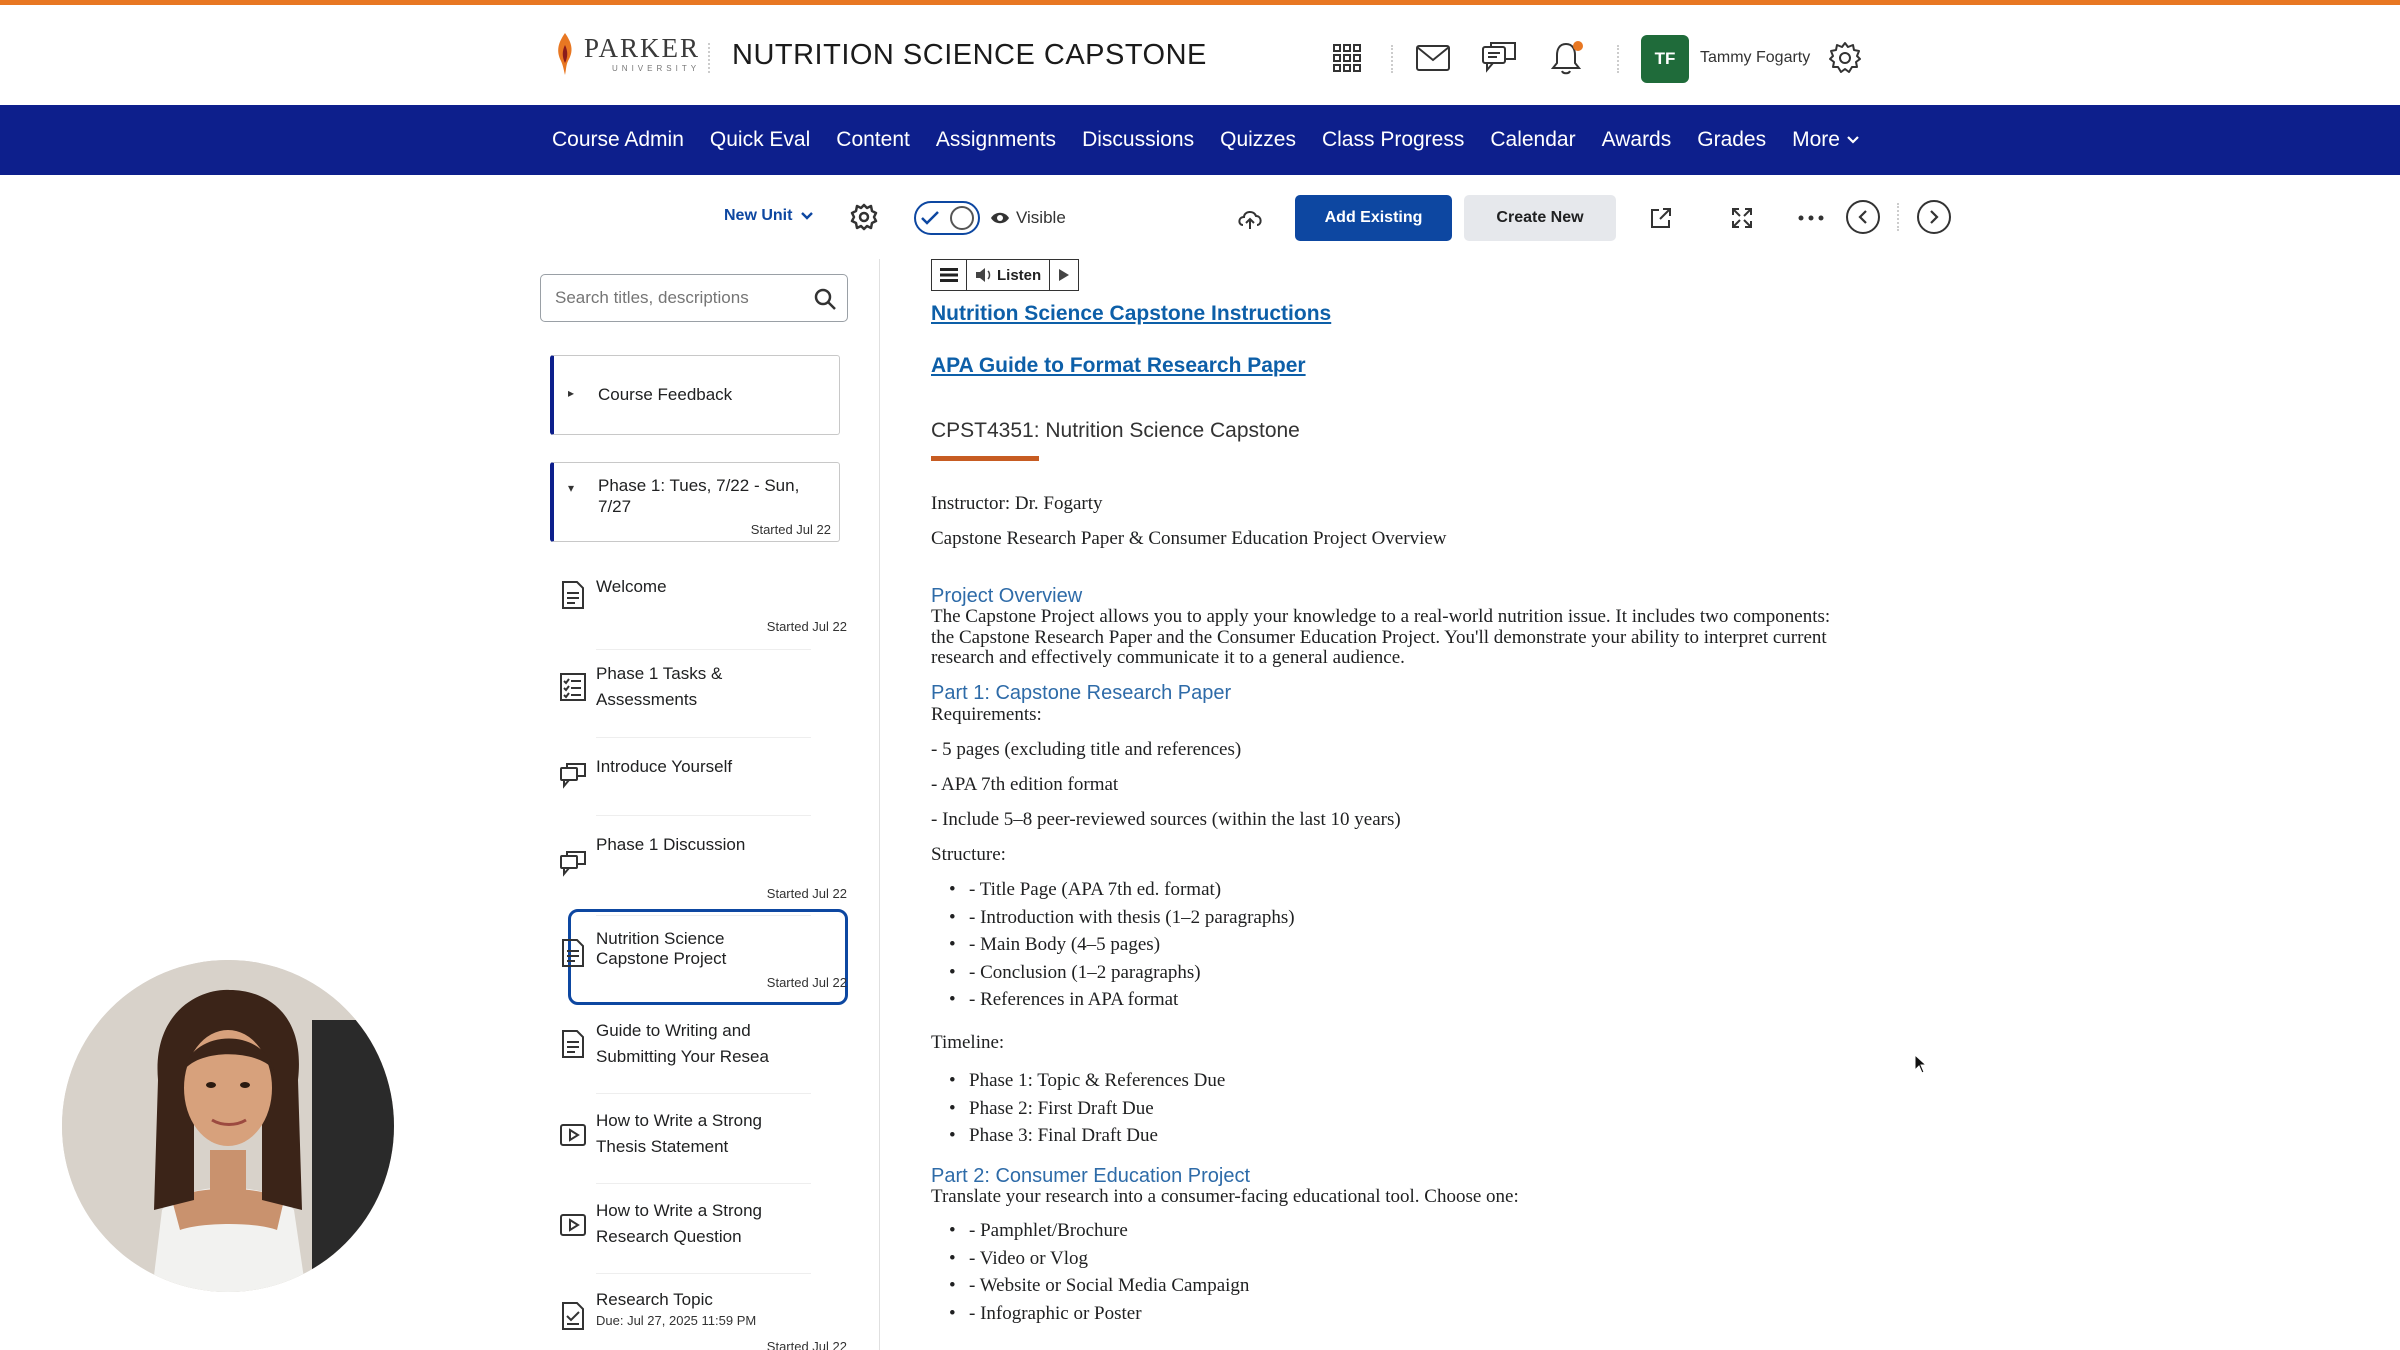  What do you see at coordinates (864, 217) in the screenshot?
I see `settings-gear-icon` at bounding box center [864, 217].